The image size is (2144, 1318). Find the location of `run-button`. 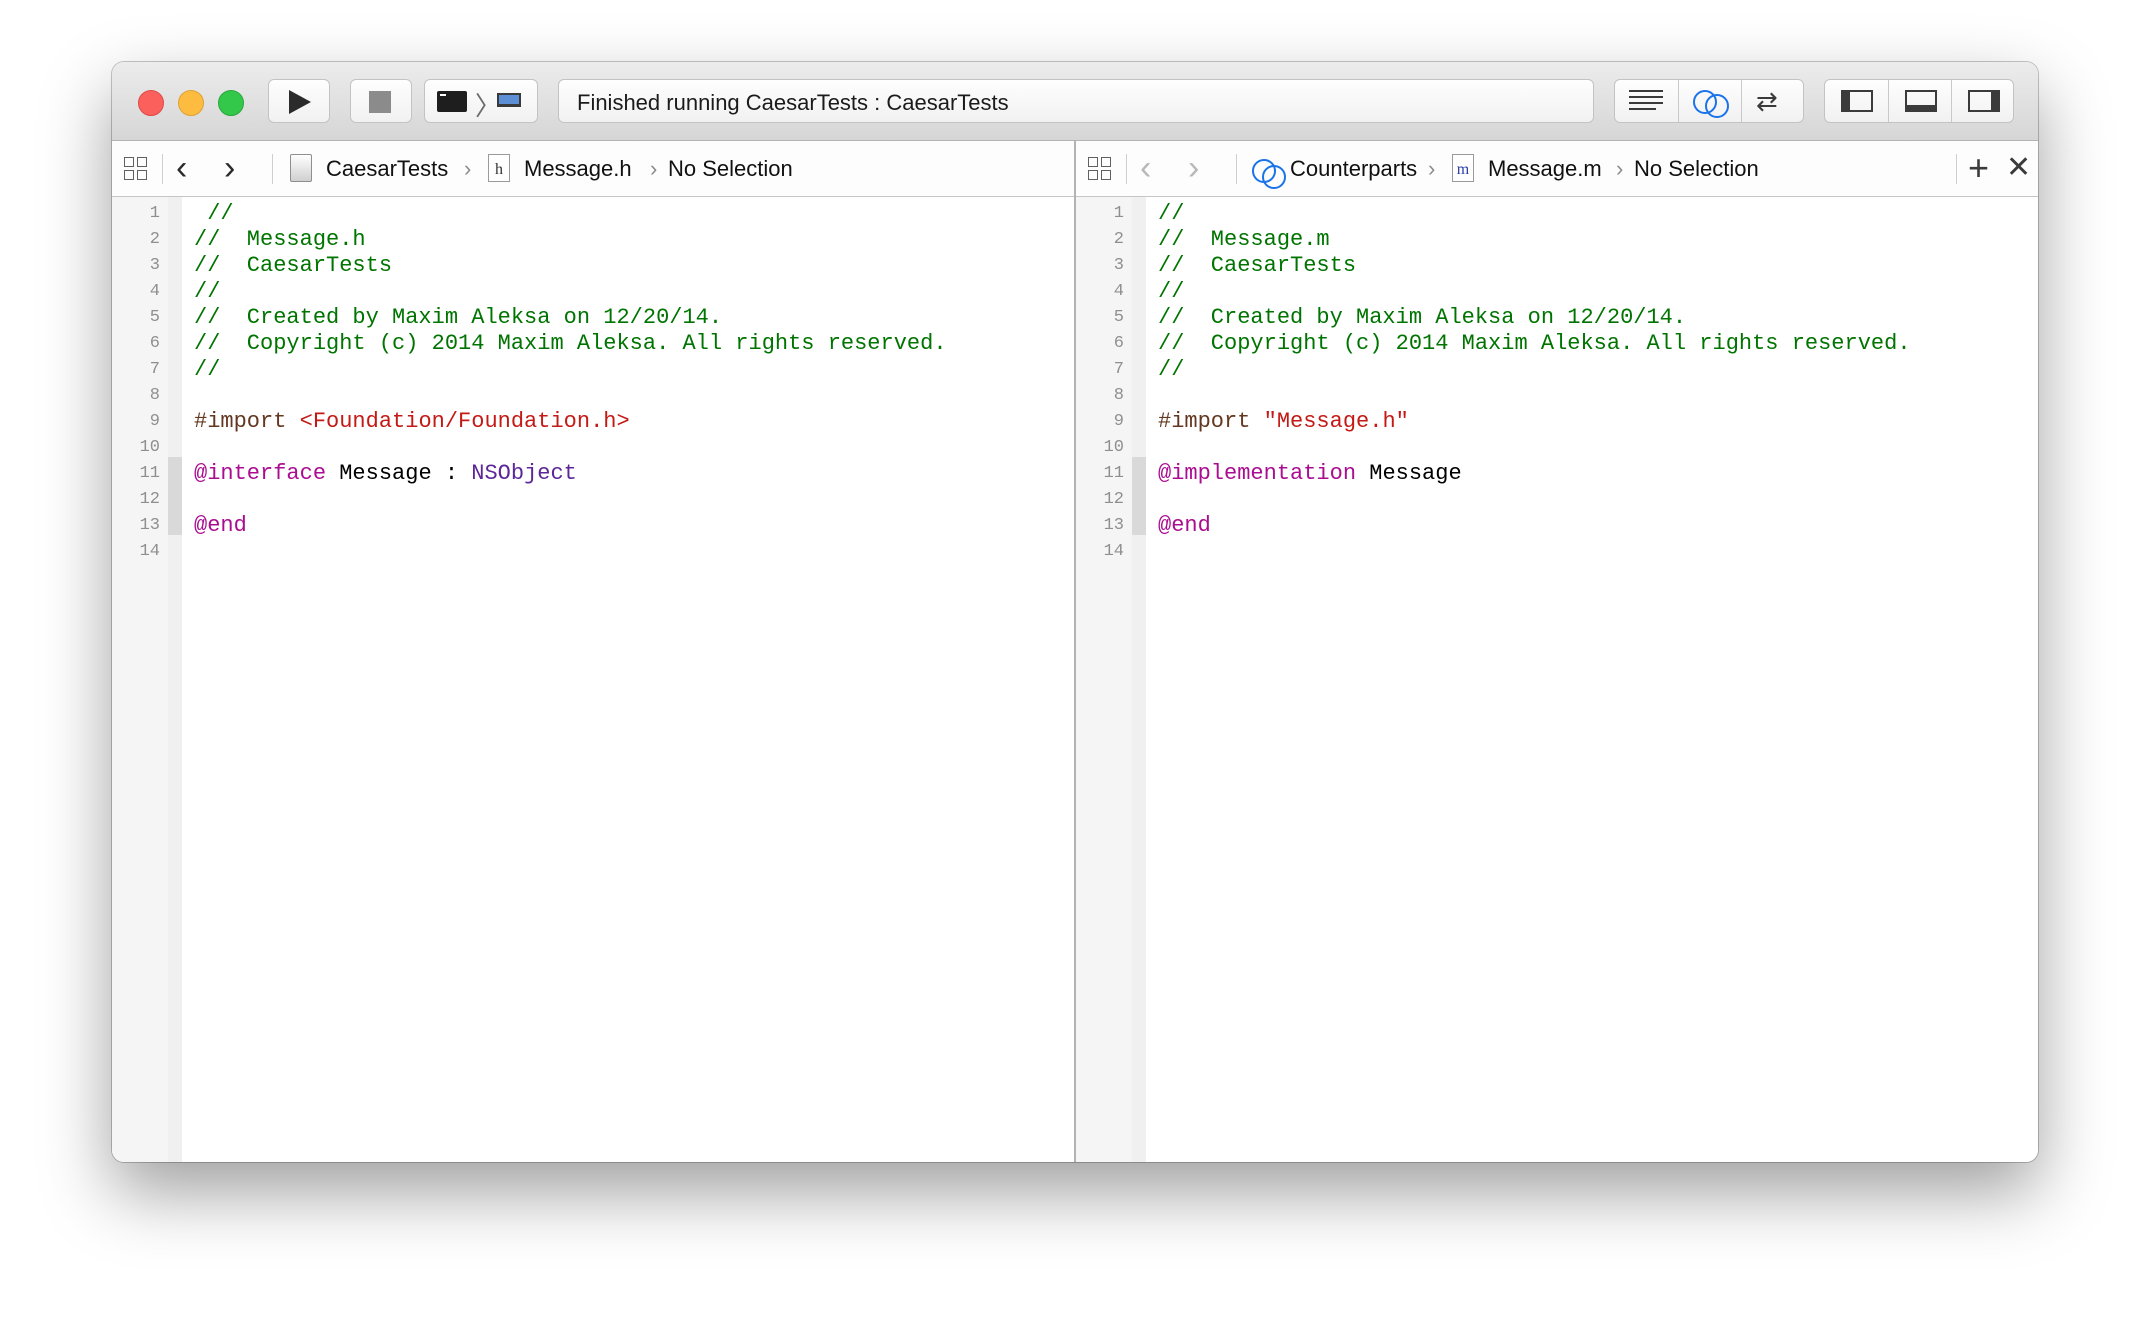

run-button is located at coordinates (299, 101).